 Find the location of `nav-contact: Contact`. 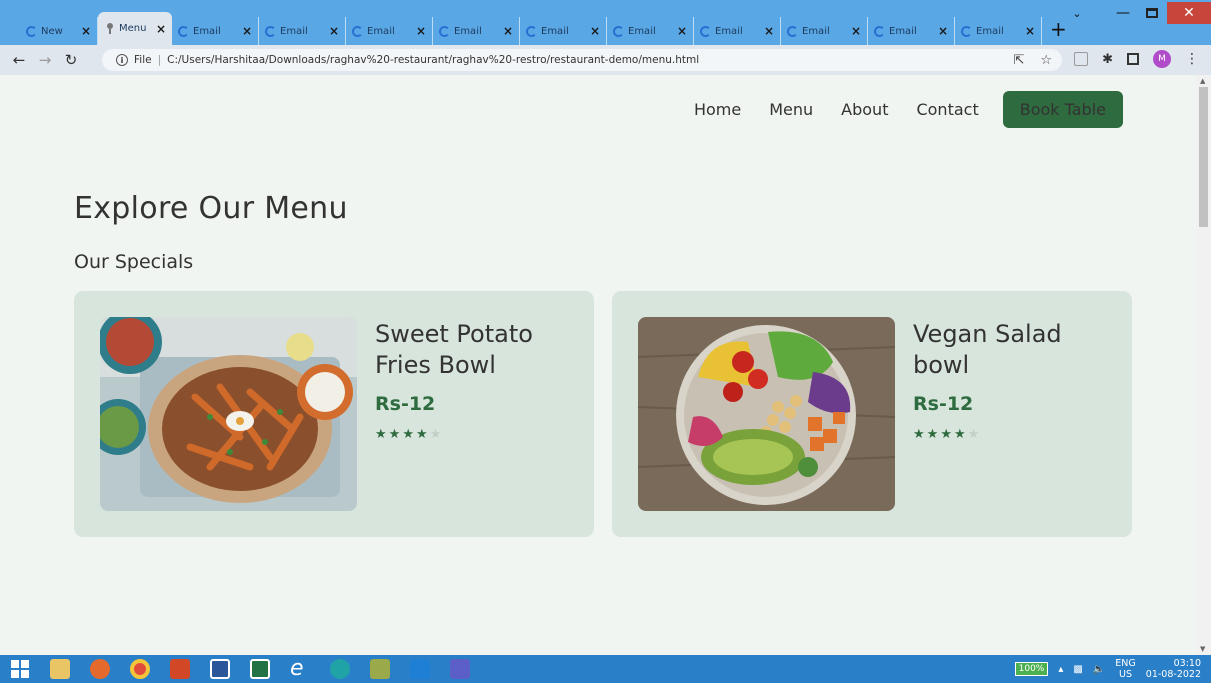

nav-contact: Contact is located at coordinates (947, 109).